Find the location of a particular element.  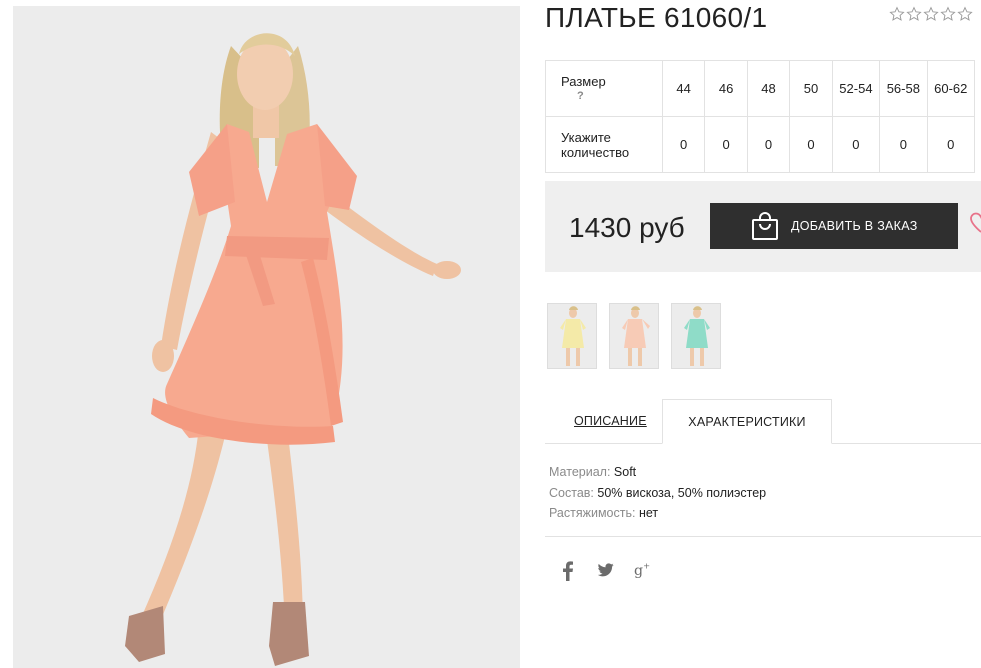

tab-description: ОПИСАНИЕ is located at coordinates (610, 421).